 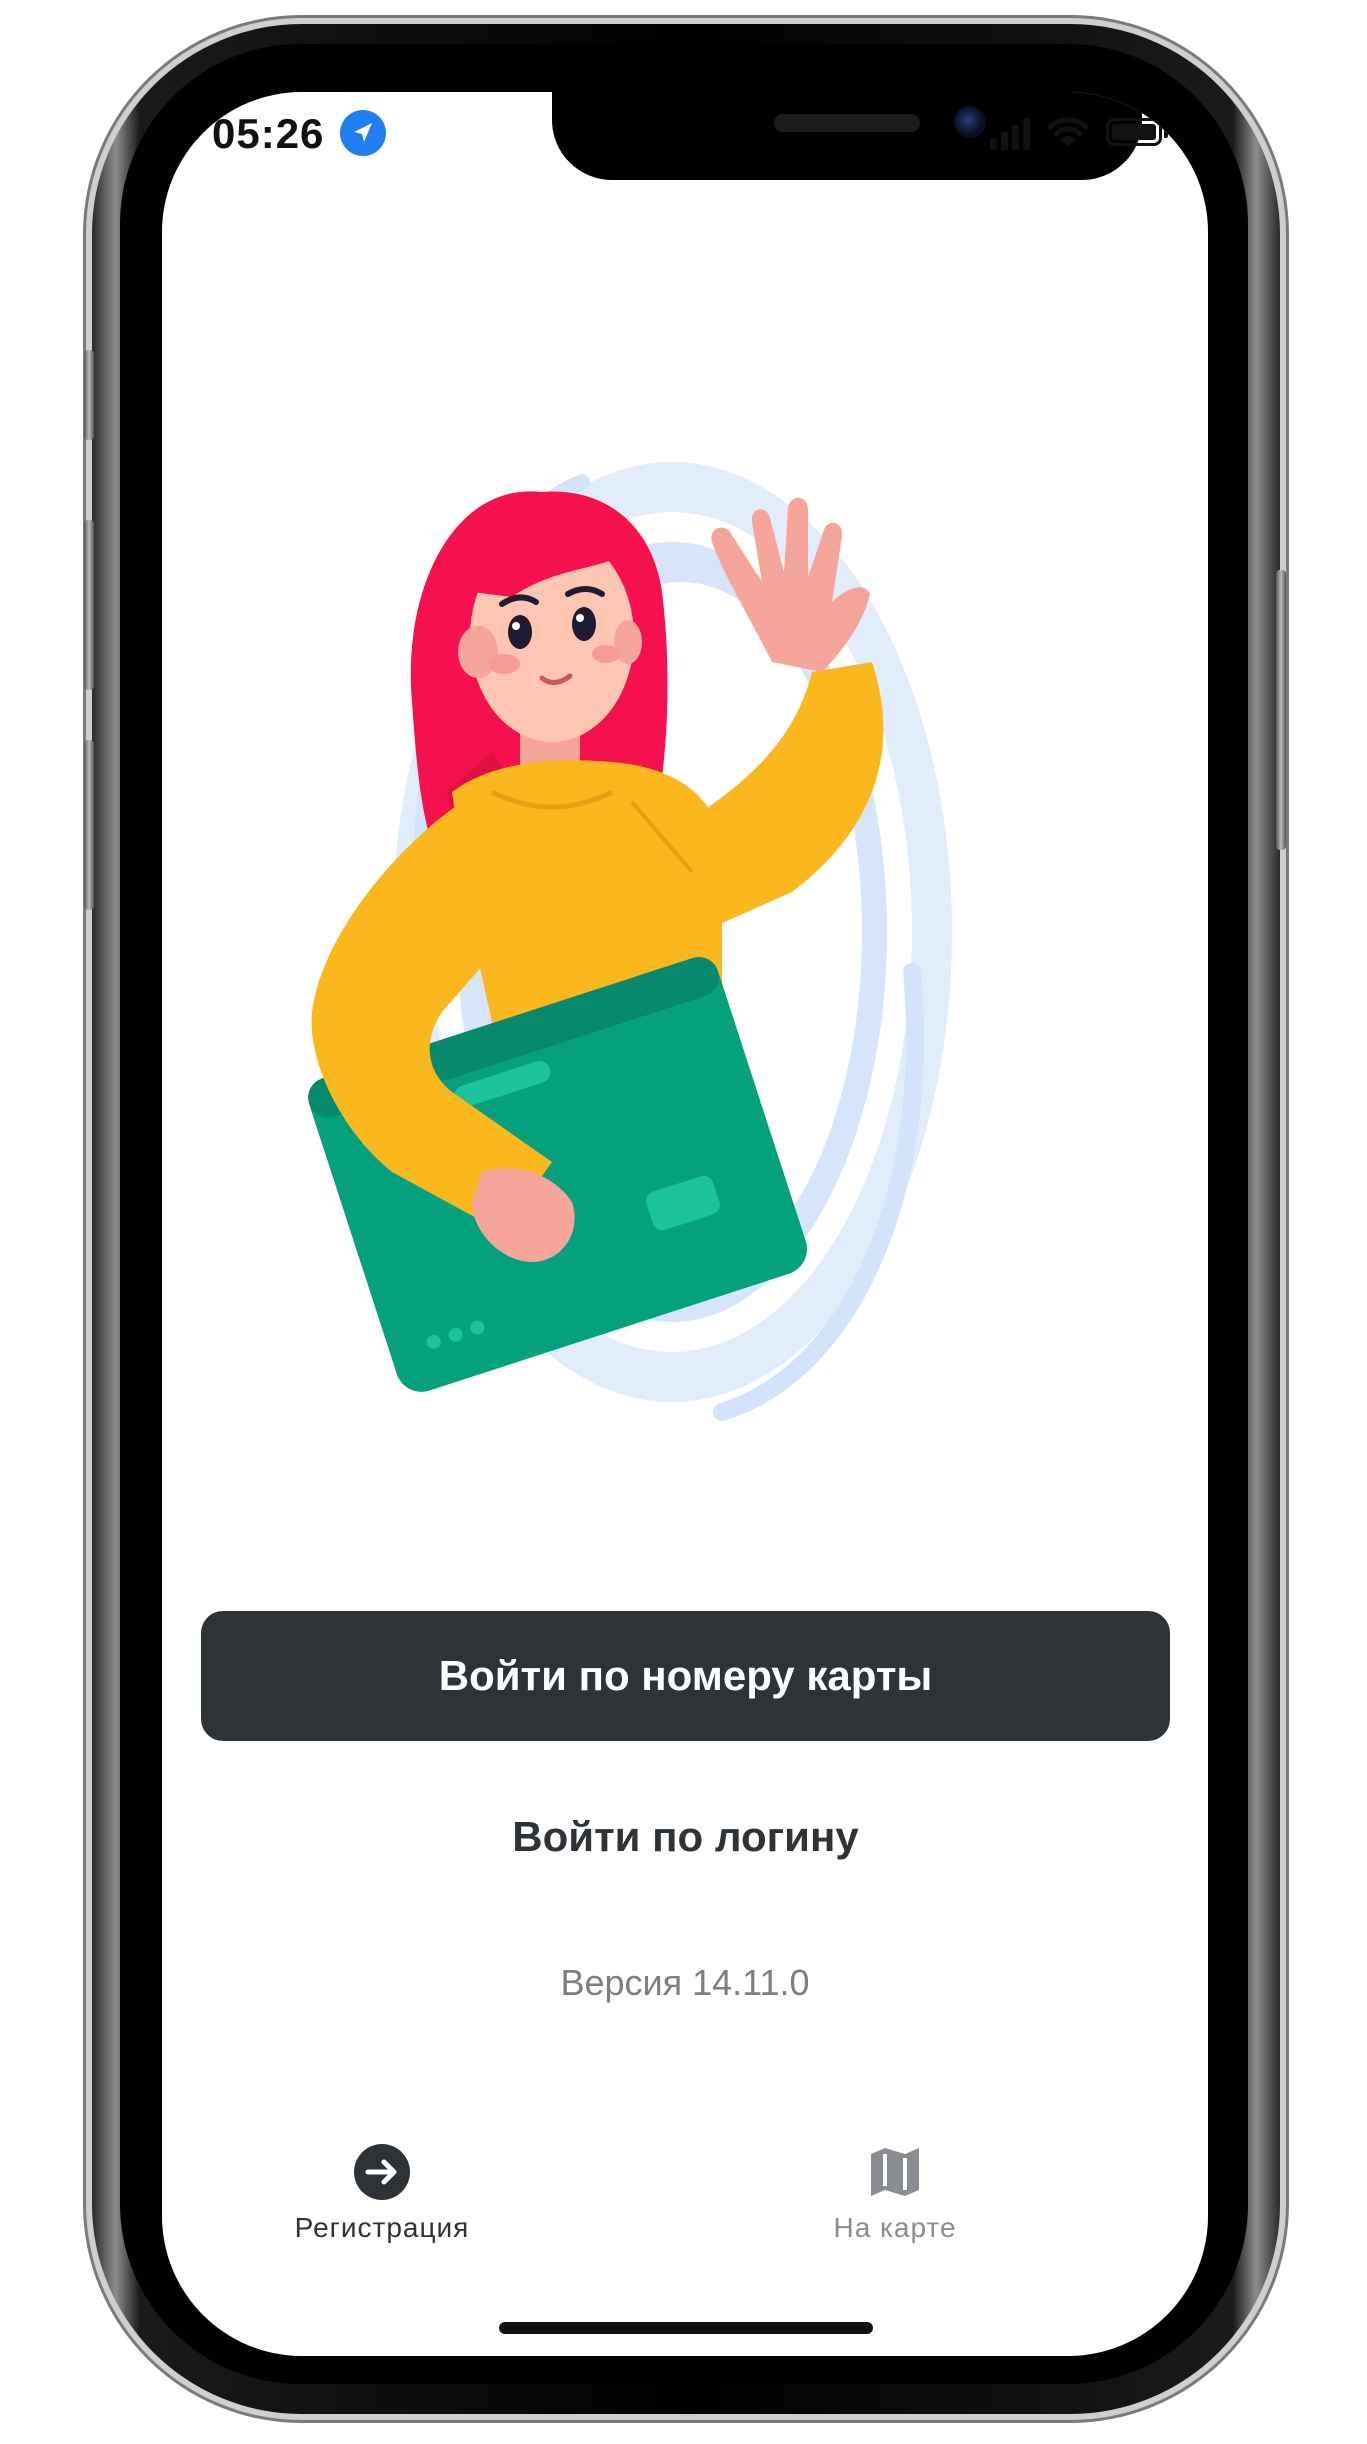 What do you see at coordinates (1068, 132) in the screenshot?
I see `wifi-icon` at bounding box center [1068, 132].